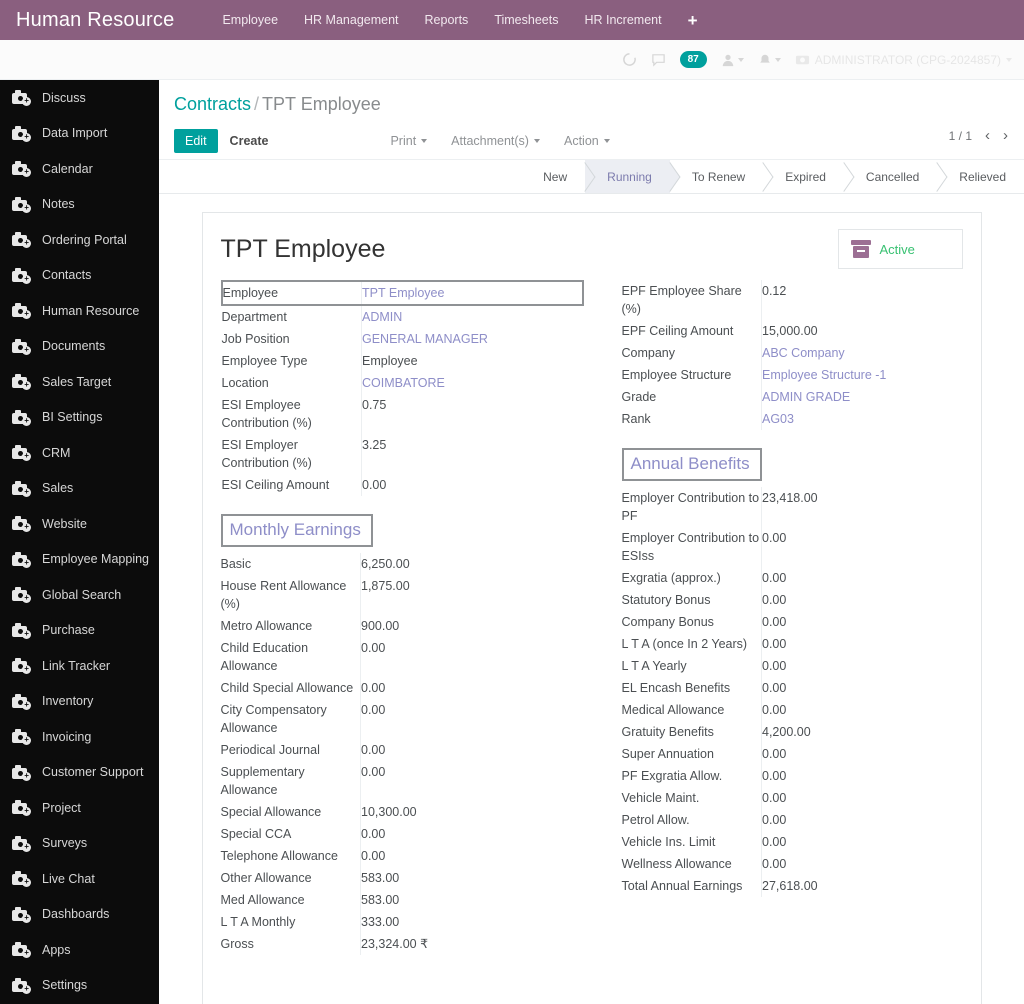 This screenshot has height=1004, width=1024. Describe the element at coordinates (79, 986) in the screenshot. I see `sidebar-item-settings: + Settings` at that location.